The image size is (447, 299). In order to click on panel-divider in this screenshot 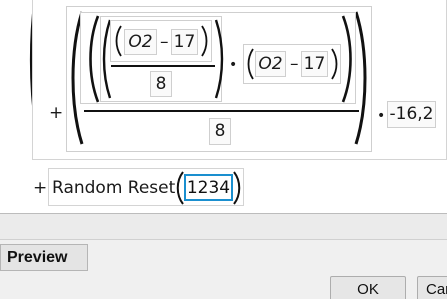, I will do `click(223, 227)`.